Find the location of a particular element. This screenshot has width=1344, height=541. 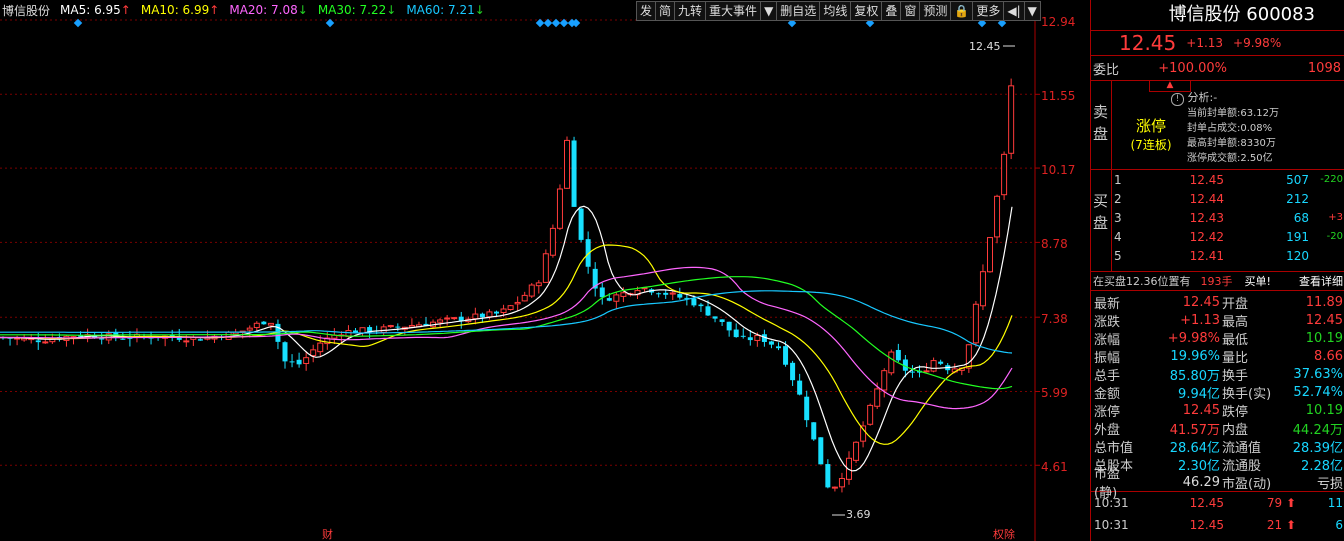

buy-level-row: 3 12.43 68 +3 is located at coordinates (1228, 217).